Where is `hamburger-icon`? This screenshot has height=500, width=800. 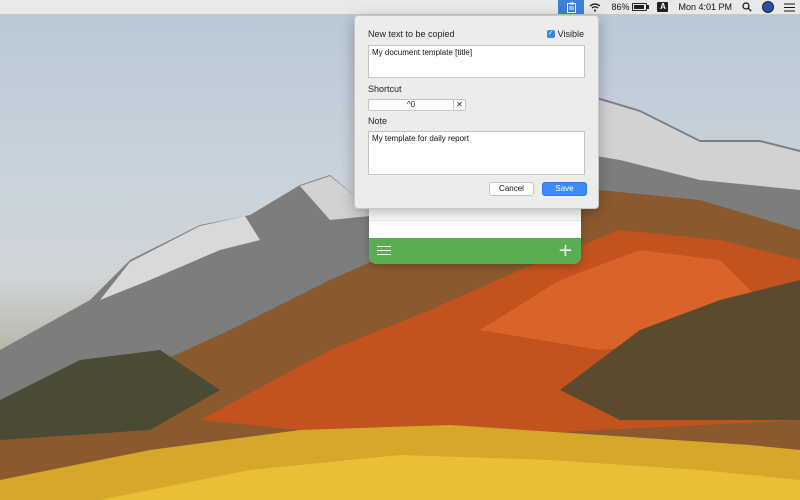
hamburger-icon is located at coordinates (384, 251).